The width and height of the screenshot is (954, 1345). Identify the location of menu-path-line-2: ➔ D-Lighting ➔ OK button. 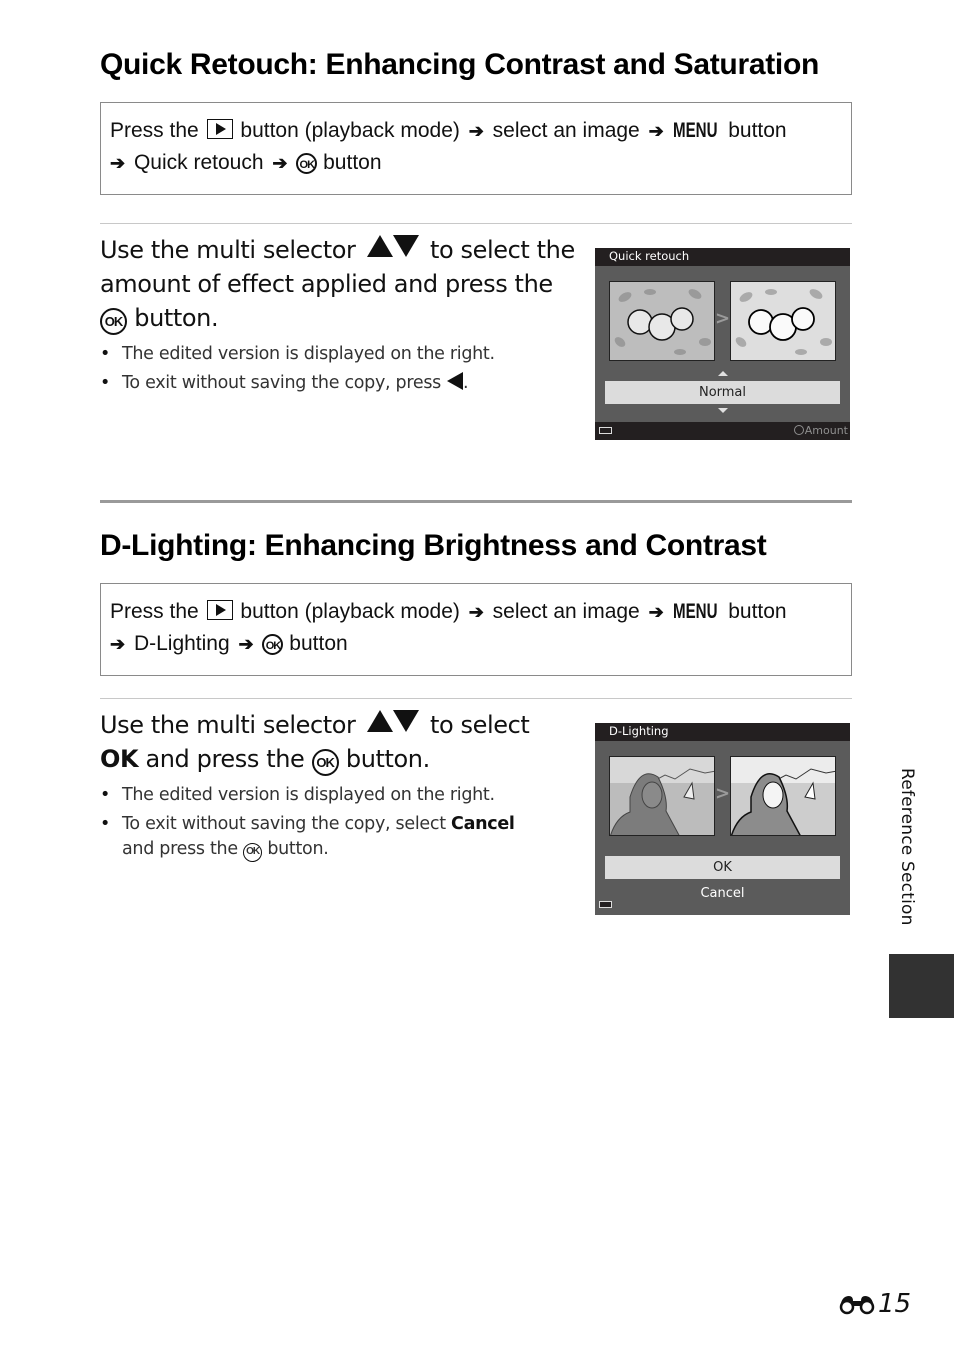
(476, 644).